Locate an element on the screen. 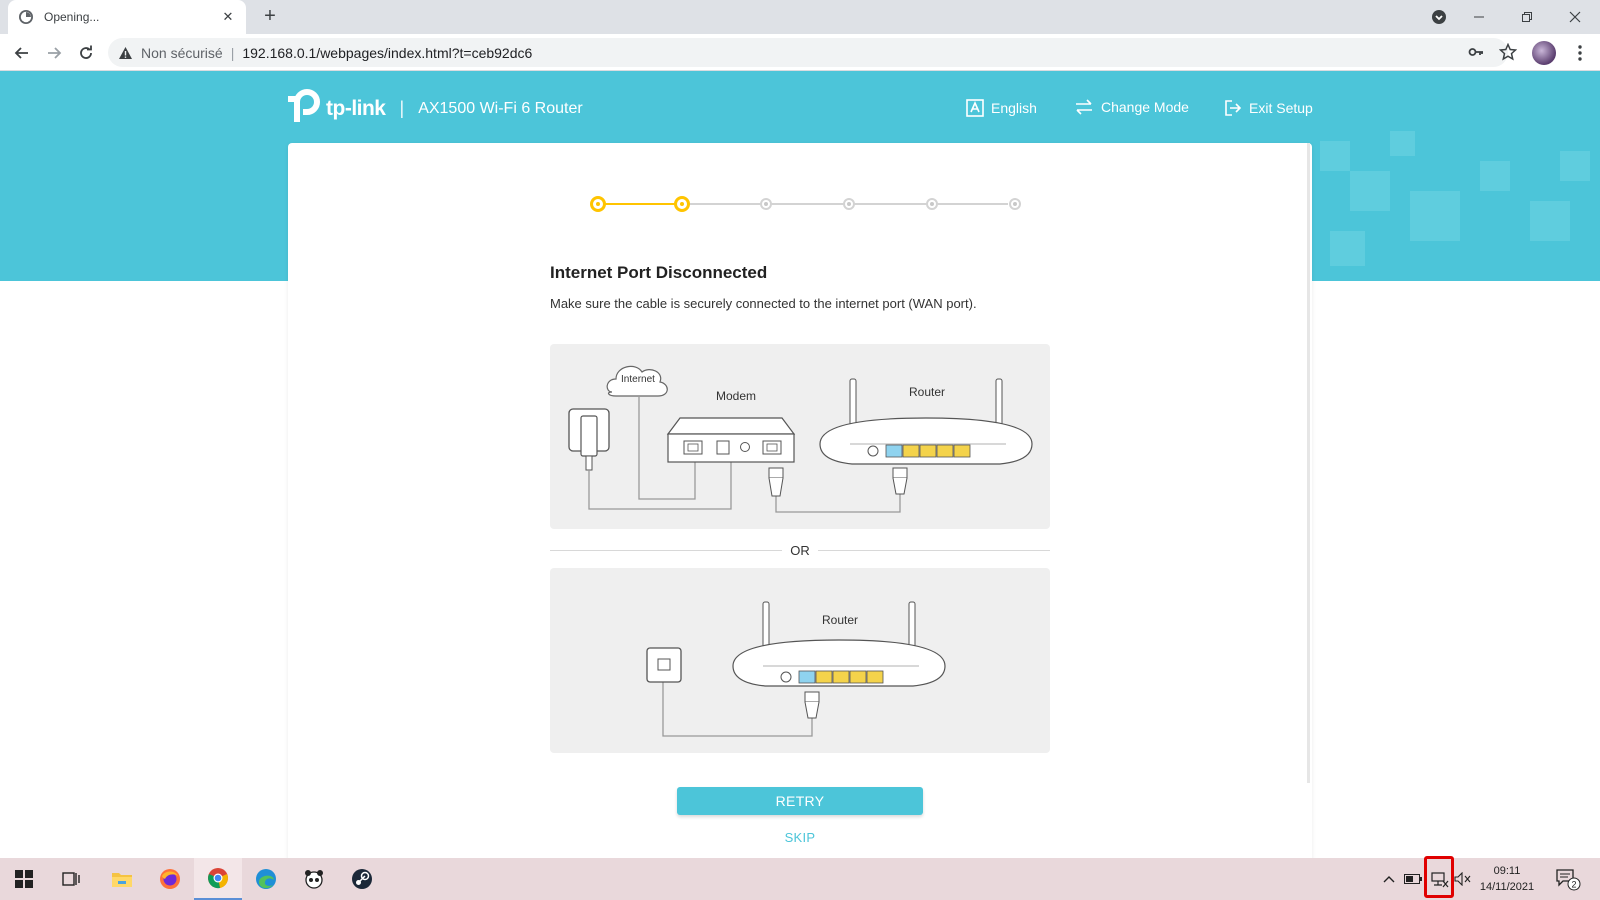  key-icon is located at coordinates (1475, 52).